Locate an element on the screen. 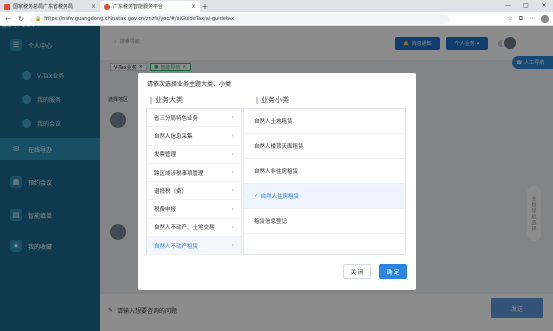  right-column-header: 业务小类 is located at coordinates (272, 100).